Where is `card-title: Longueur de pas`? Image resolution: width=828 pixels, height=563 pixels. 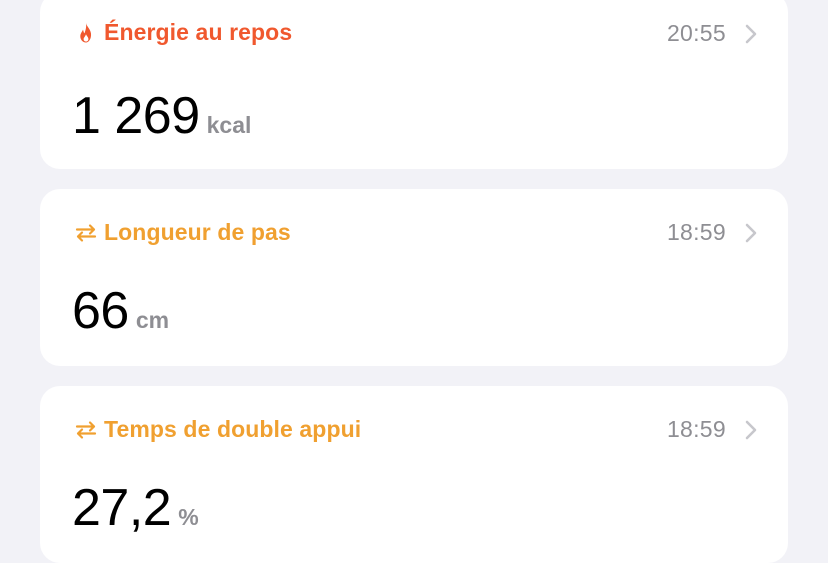 card-title: Longueur de pas is located at coordinates (197, 232).